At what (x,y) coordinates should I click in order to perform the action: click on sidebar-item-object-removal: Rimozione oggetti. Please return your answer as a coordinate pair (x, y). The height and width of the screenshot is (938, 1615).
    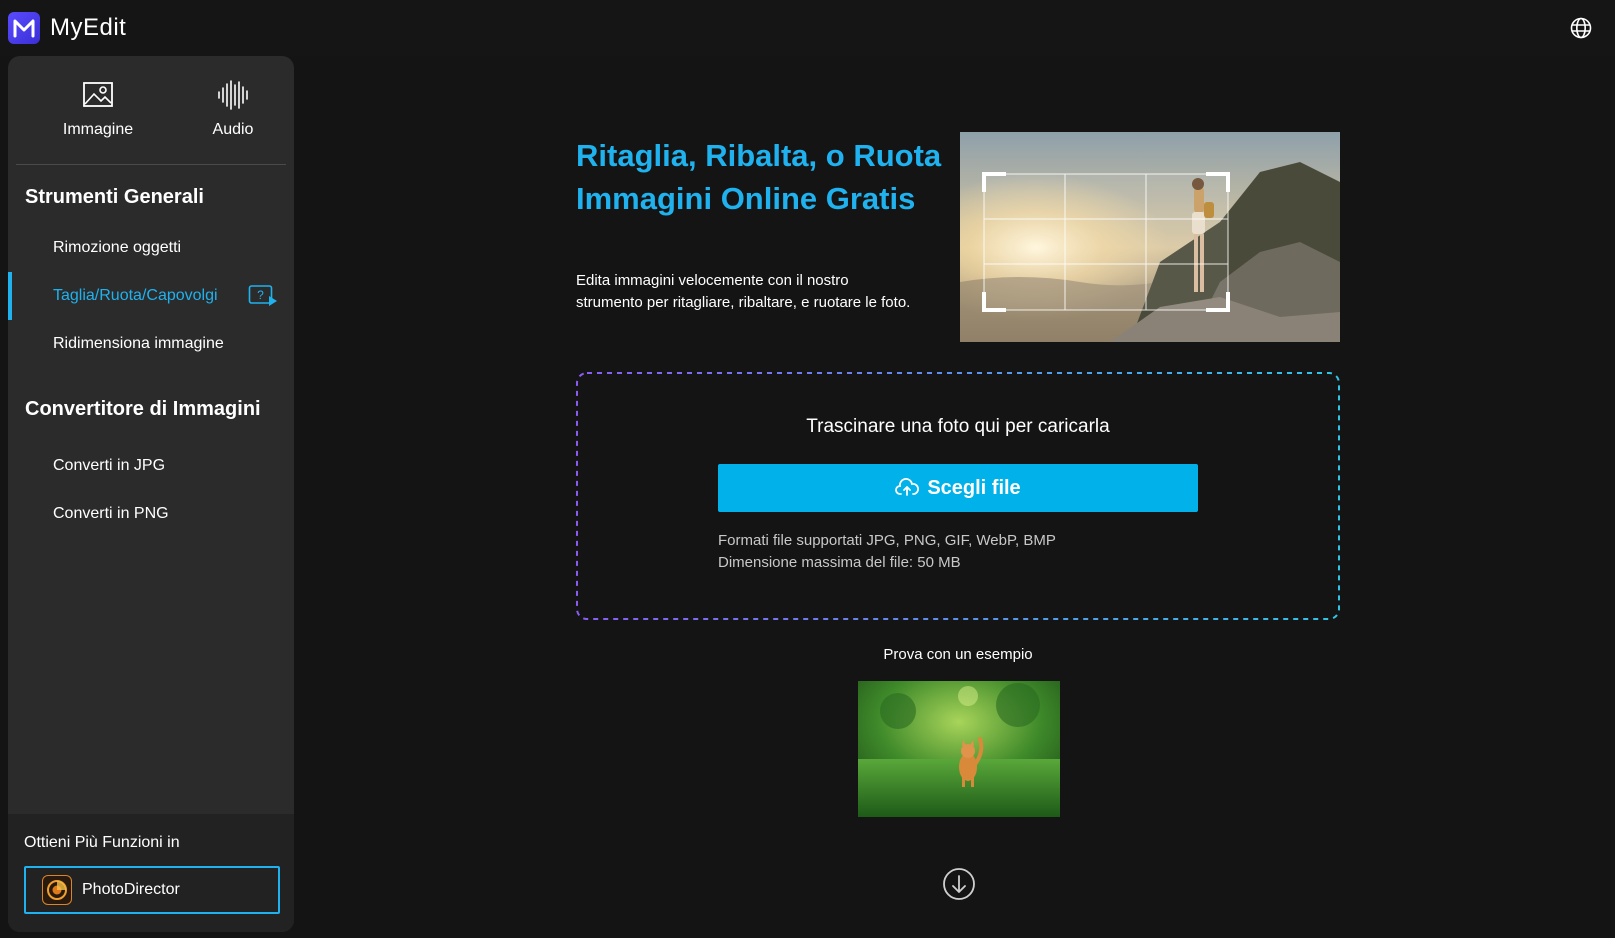
    Looking at the image, I should click on (151, 248).